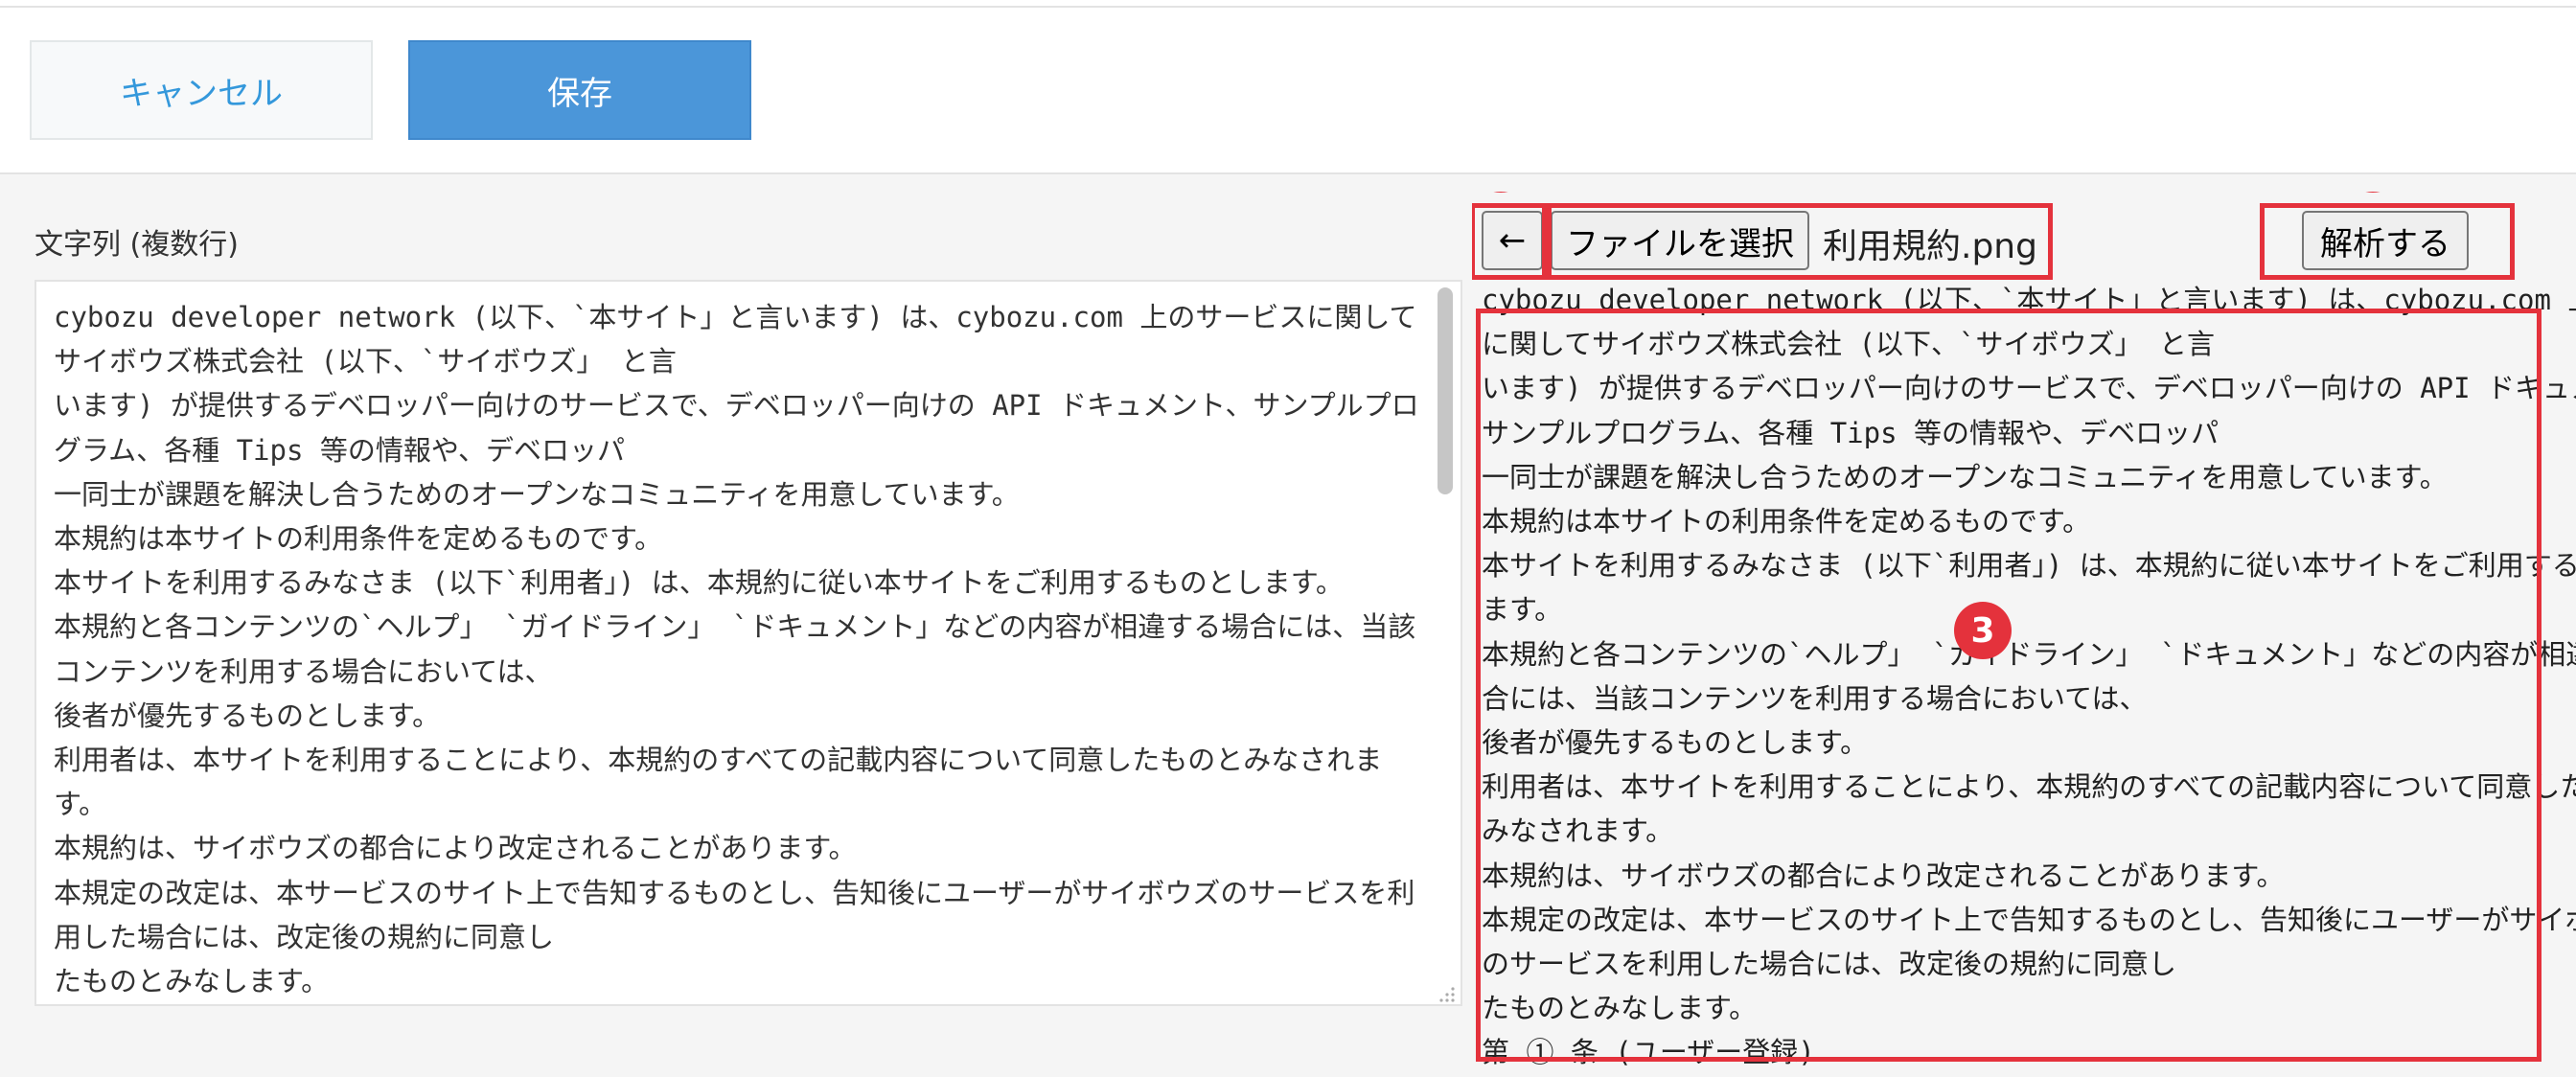  I want to click on annotation-badge-2: 2, so click(2373, 193).